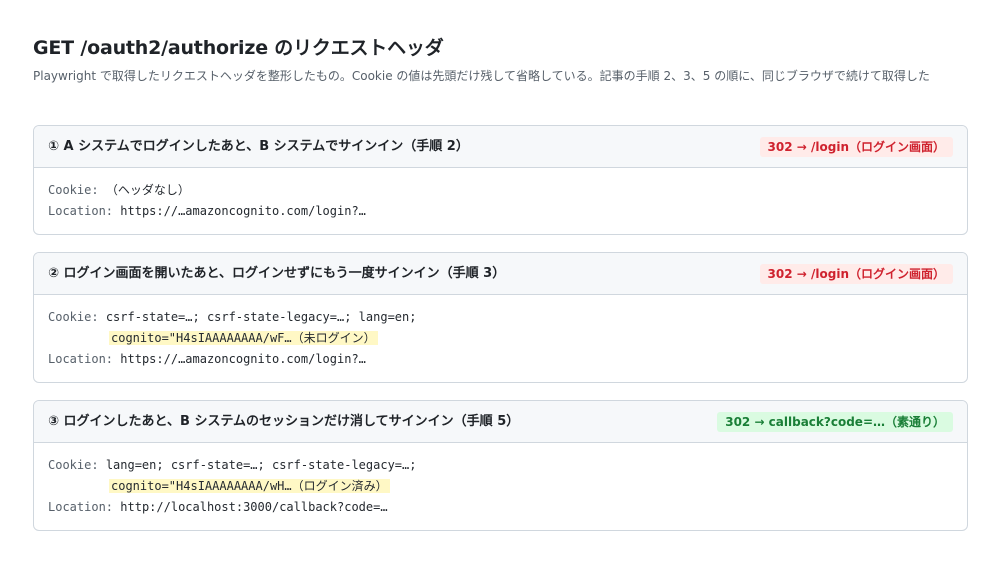 This screenshot has height=563, width=1000. What do you see at coordinates (258, 146) in the screenshot?
I see `card-title: ① A システムでログインしたあと、B システムでサインイン（手順 2）` at bounding box center [258, 146].